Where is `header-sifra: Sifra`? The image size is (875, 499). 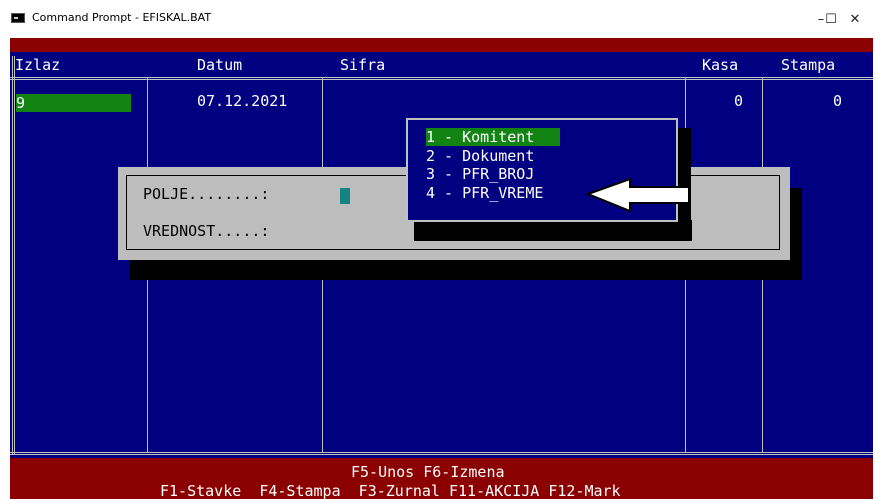
header-sifra: Sifra is located at coordinates (363, 65).